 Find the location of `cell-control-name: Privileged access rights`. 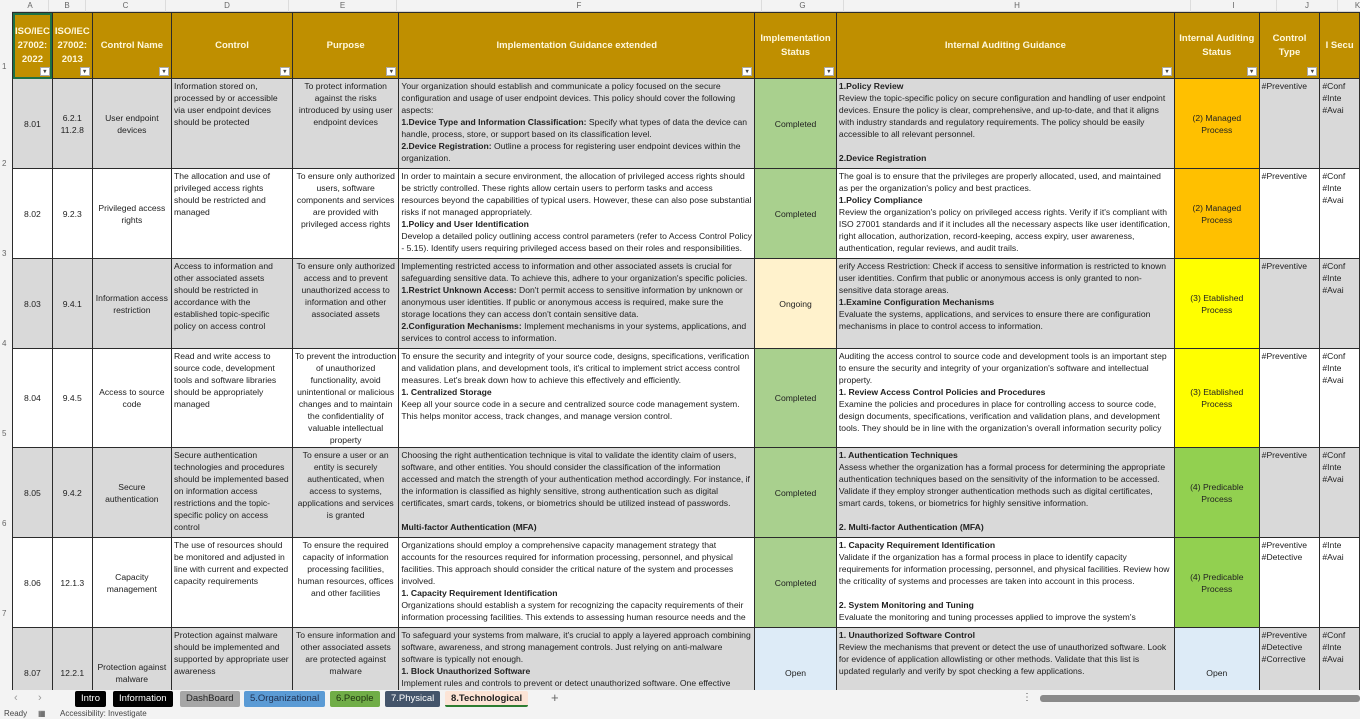

cell-control-name: Privileged access rights is located at coordinates (132, 213).